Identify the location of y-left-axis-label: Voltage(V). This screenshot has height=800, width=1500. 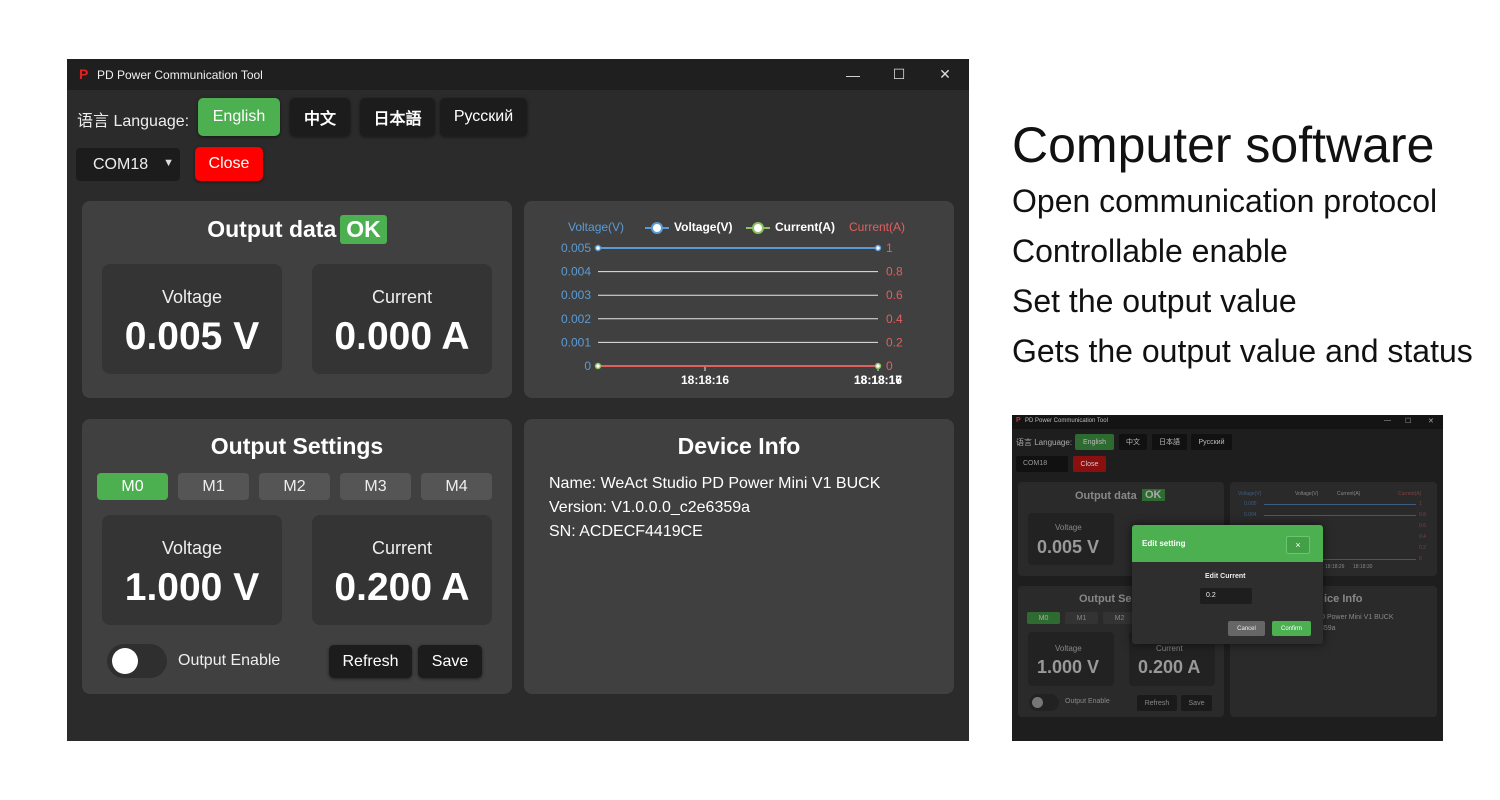
(596, 227).